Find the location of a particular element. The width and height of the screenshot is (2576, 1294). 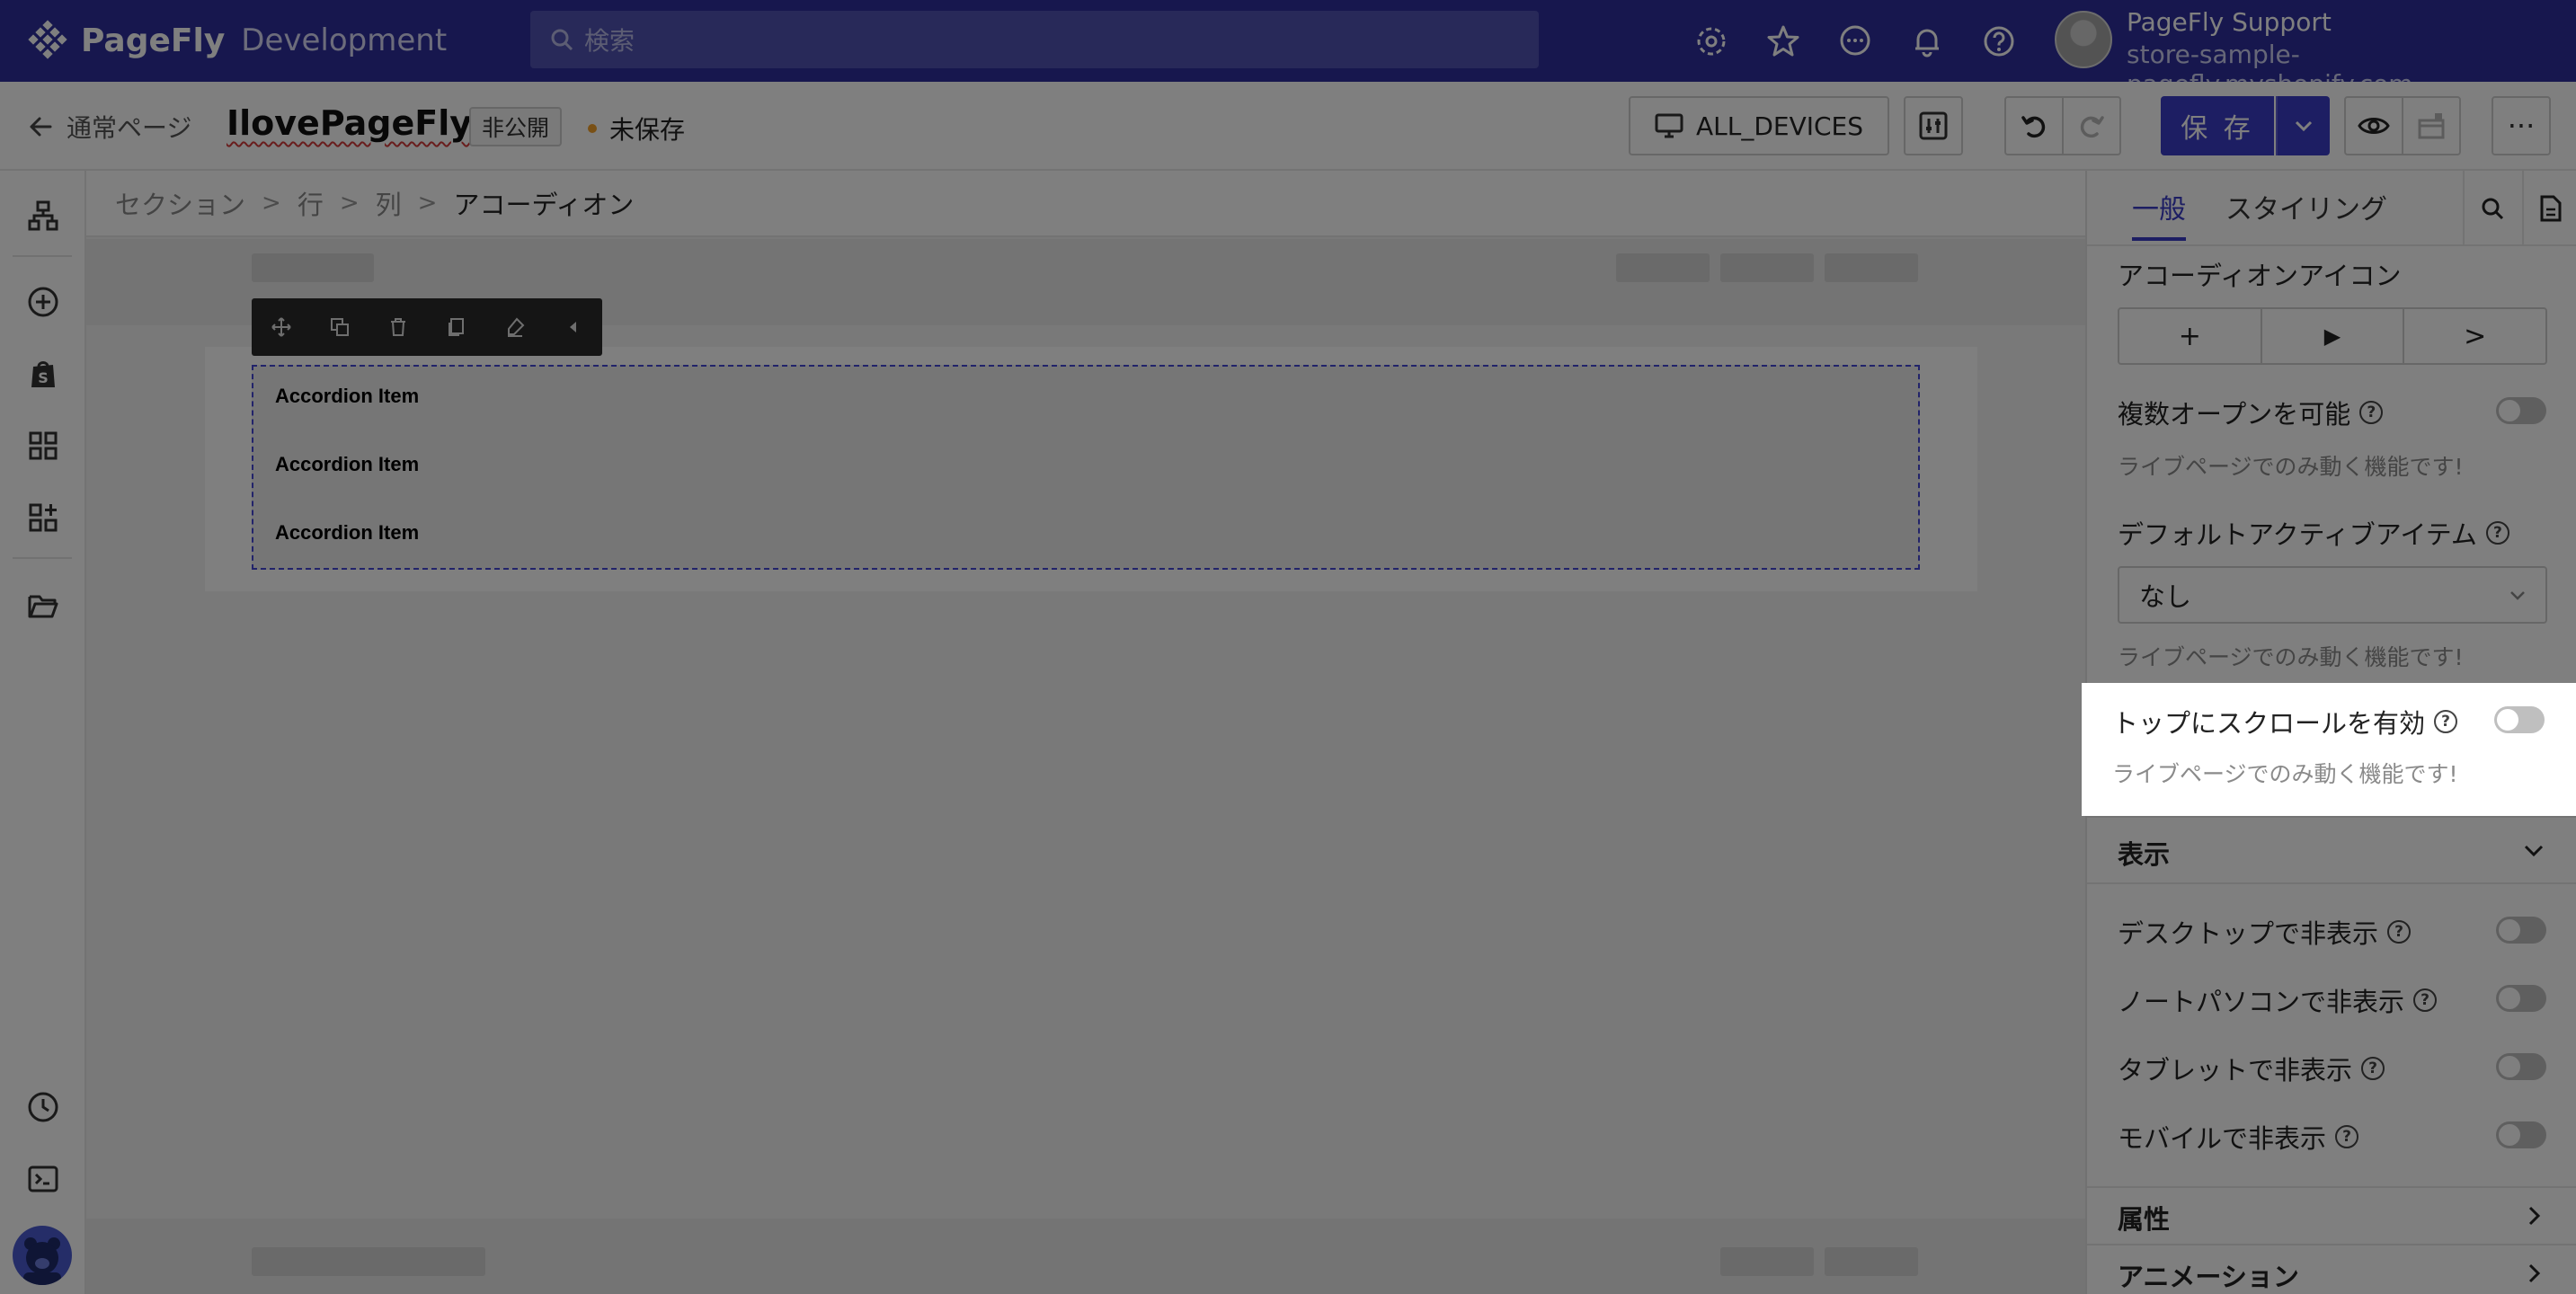

page-title: IlovePageFly is located at coordinates (349, 123).